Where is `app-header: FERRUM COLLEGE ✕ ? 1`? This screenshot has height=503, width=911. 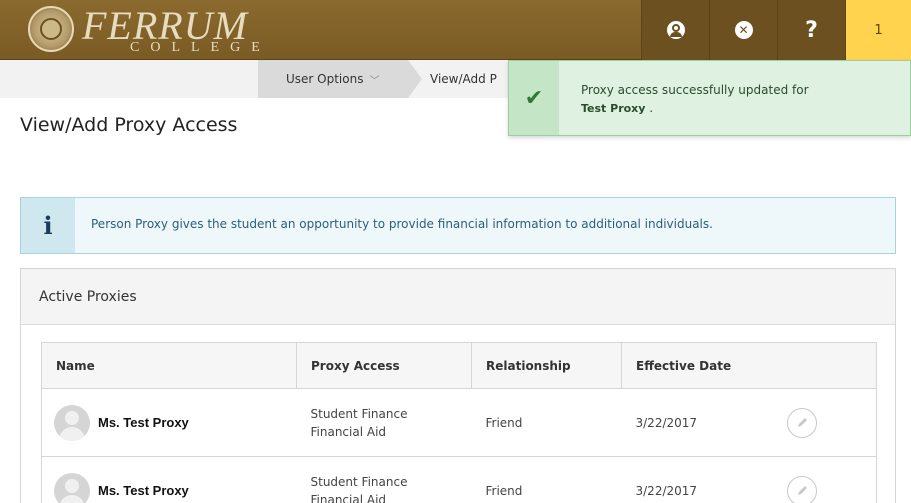
app-header: FERRUM COLLEGE ✕ ? 1 is located at coordinates (455, 30).